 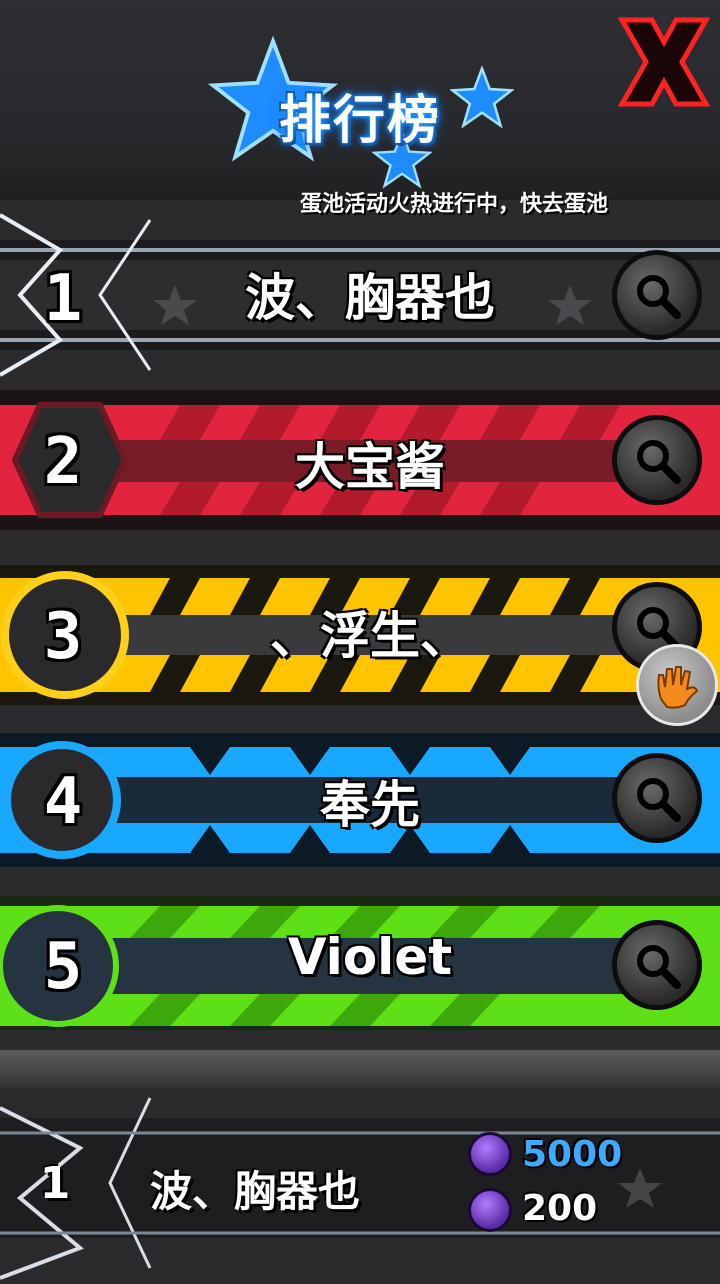 I want to click on rank-number: 1, so click(x=63, y=299).